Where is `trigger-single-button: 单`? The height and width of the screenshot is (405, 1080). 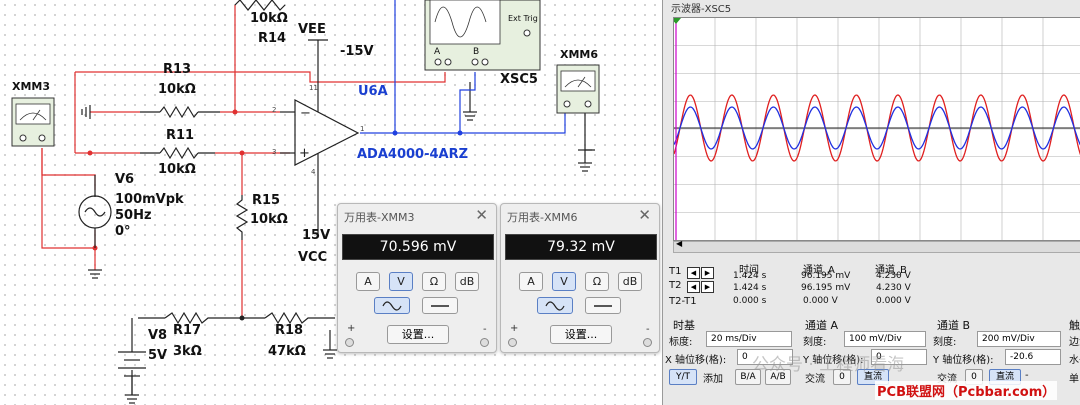
trigger-single-button: 单 is located at coordinates (1074, 377).